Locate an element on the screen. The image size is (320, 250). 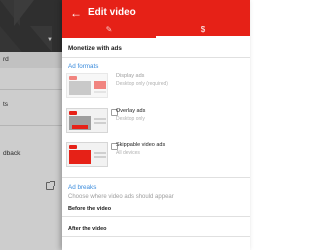
arrow-left-icon: ← is located at coordinates (76, 13).